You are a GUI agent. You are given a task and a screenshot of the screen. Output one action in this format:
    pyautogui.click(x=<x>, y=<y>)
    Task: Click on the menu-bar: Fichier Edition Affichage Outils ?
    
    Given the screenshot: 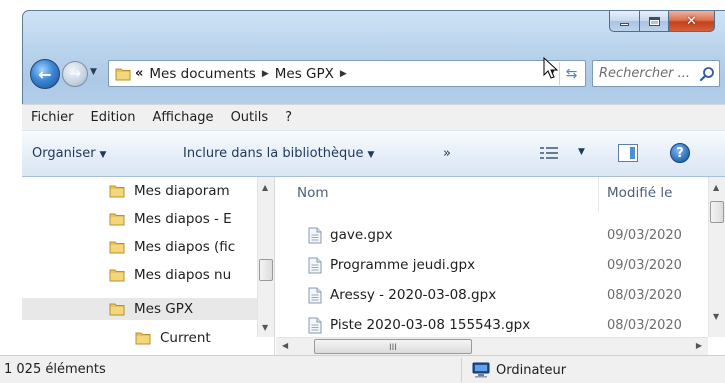 What is the action you would take?
    pyautogui.click(x=373, y=117)
    